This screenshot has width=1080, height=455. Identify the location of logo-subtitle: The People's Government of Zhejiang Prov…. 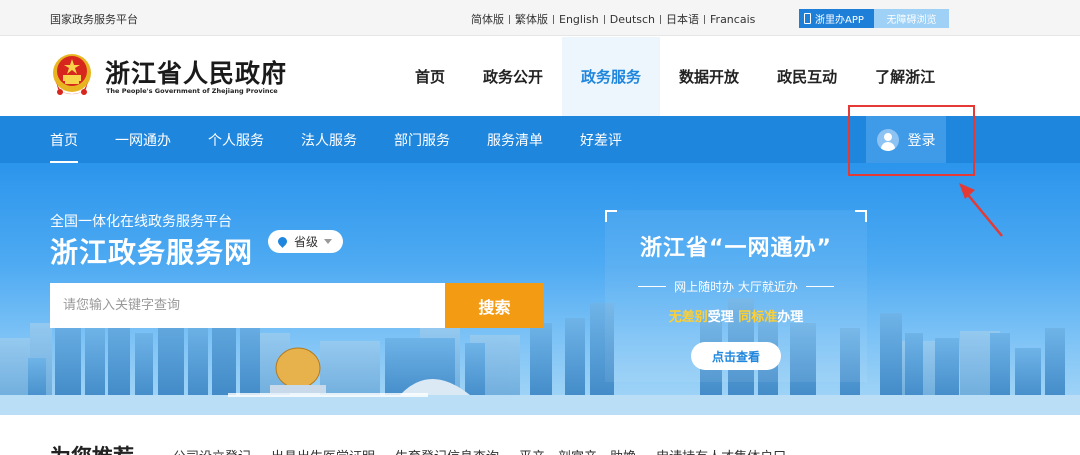
(192, 91).